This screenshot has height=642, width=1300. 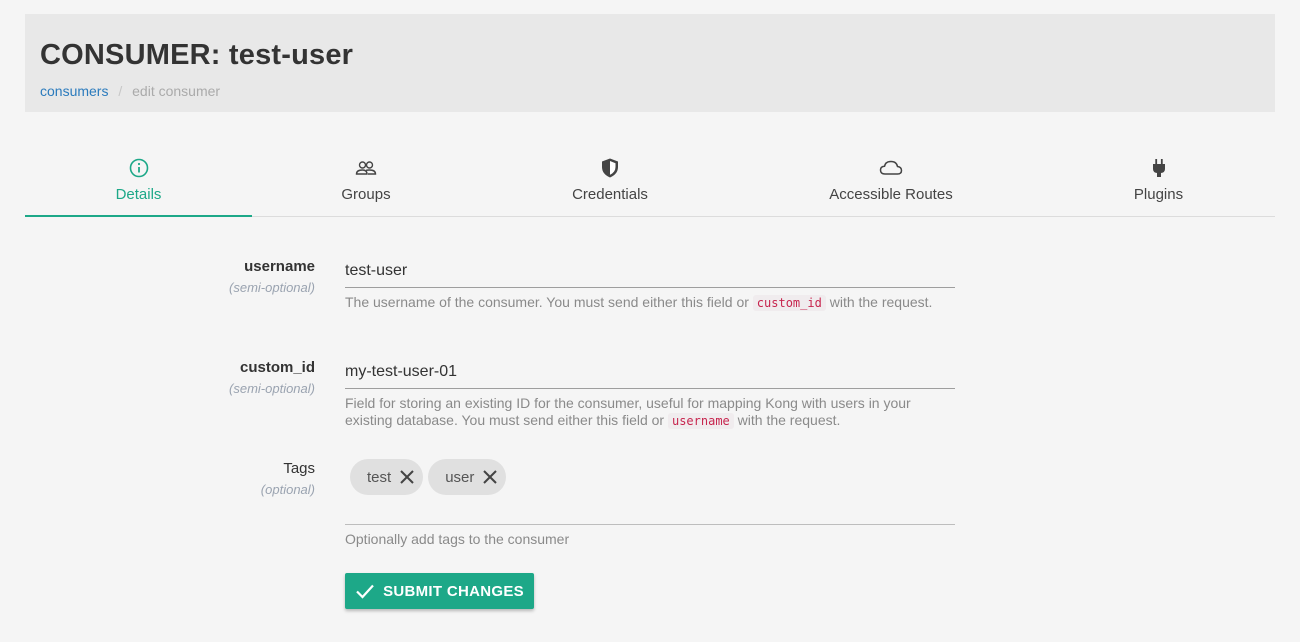 I want to click on custom-id-optional-note: (semi-optional), so click(x=272, y=388).